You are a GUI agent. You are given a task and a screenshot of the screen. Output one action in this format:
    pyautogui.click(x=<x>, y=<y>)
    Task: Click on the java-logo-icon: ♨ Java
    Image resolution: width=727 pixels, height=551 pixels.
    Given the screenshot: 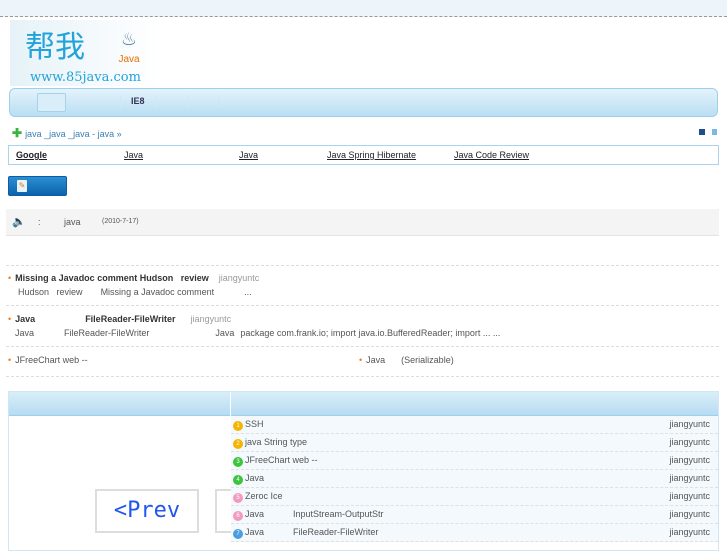 What is the action you would take?
    pyautogui.click(x=129, y=47)
    